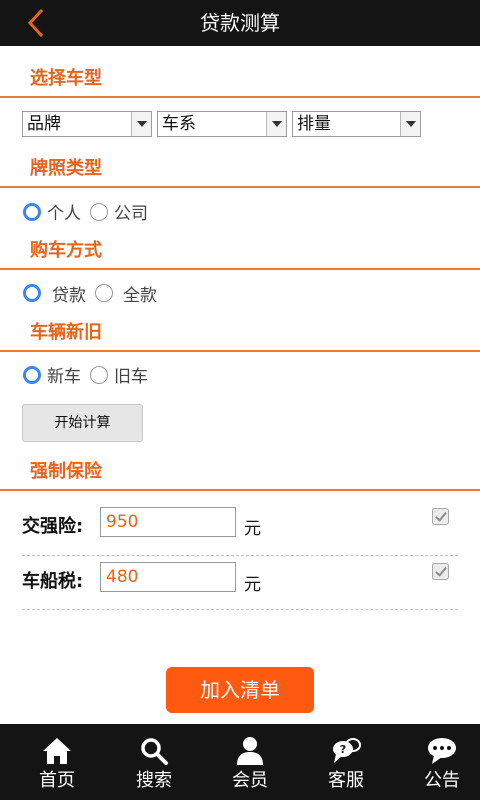 This screenshot has height=800, width=480. What do you see at coordinates (154, 751) in the screenshot?
I see `search-icon` at bounding box center [154, 751].